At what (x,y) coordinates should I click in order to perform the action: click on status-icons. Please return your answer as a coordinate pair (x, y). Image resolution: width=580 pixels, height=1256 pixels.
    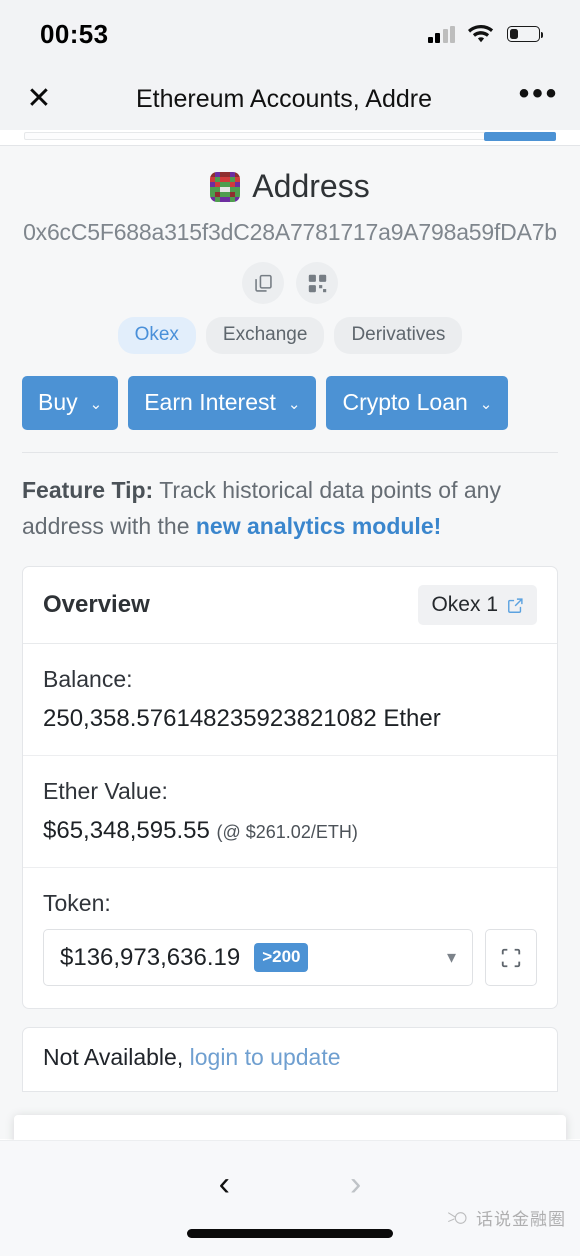
    Looking at the image, I should click on (485, 34).